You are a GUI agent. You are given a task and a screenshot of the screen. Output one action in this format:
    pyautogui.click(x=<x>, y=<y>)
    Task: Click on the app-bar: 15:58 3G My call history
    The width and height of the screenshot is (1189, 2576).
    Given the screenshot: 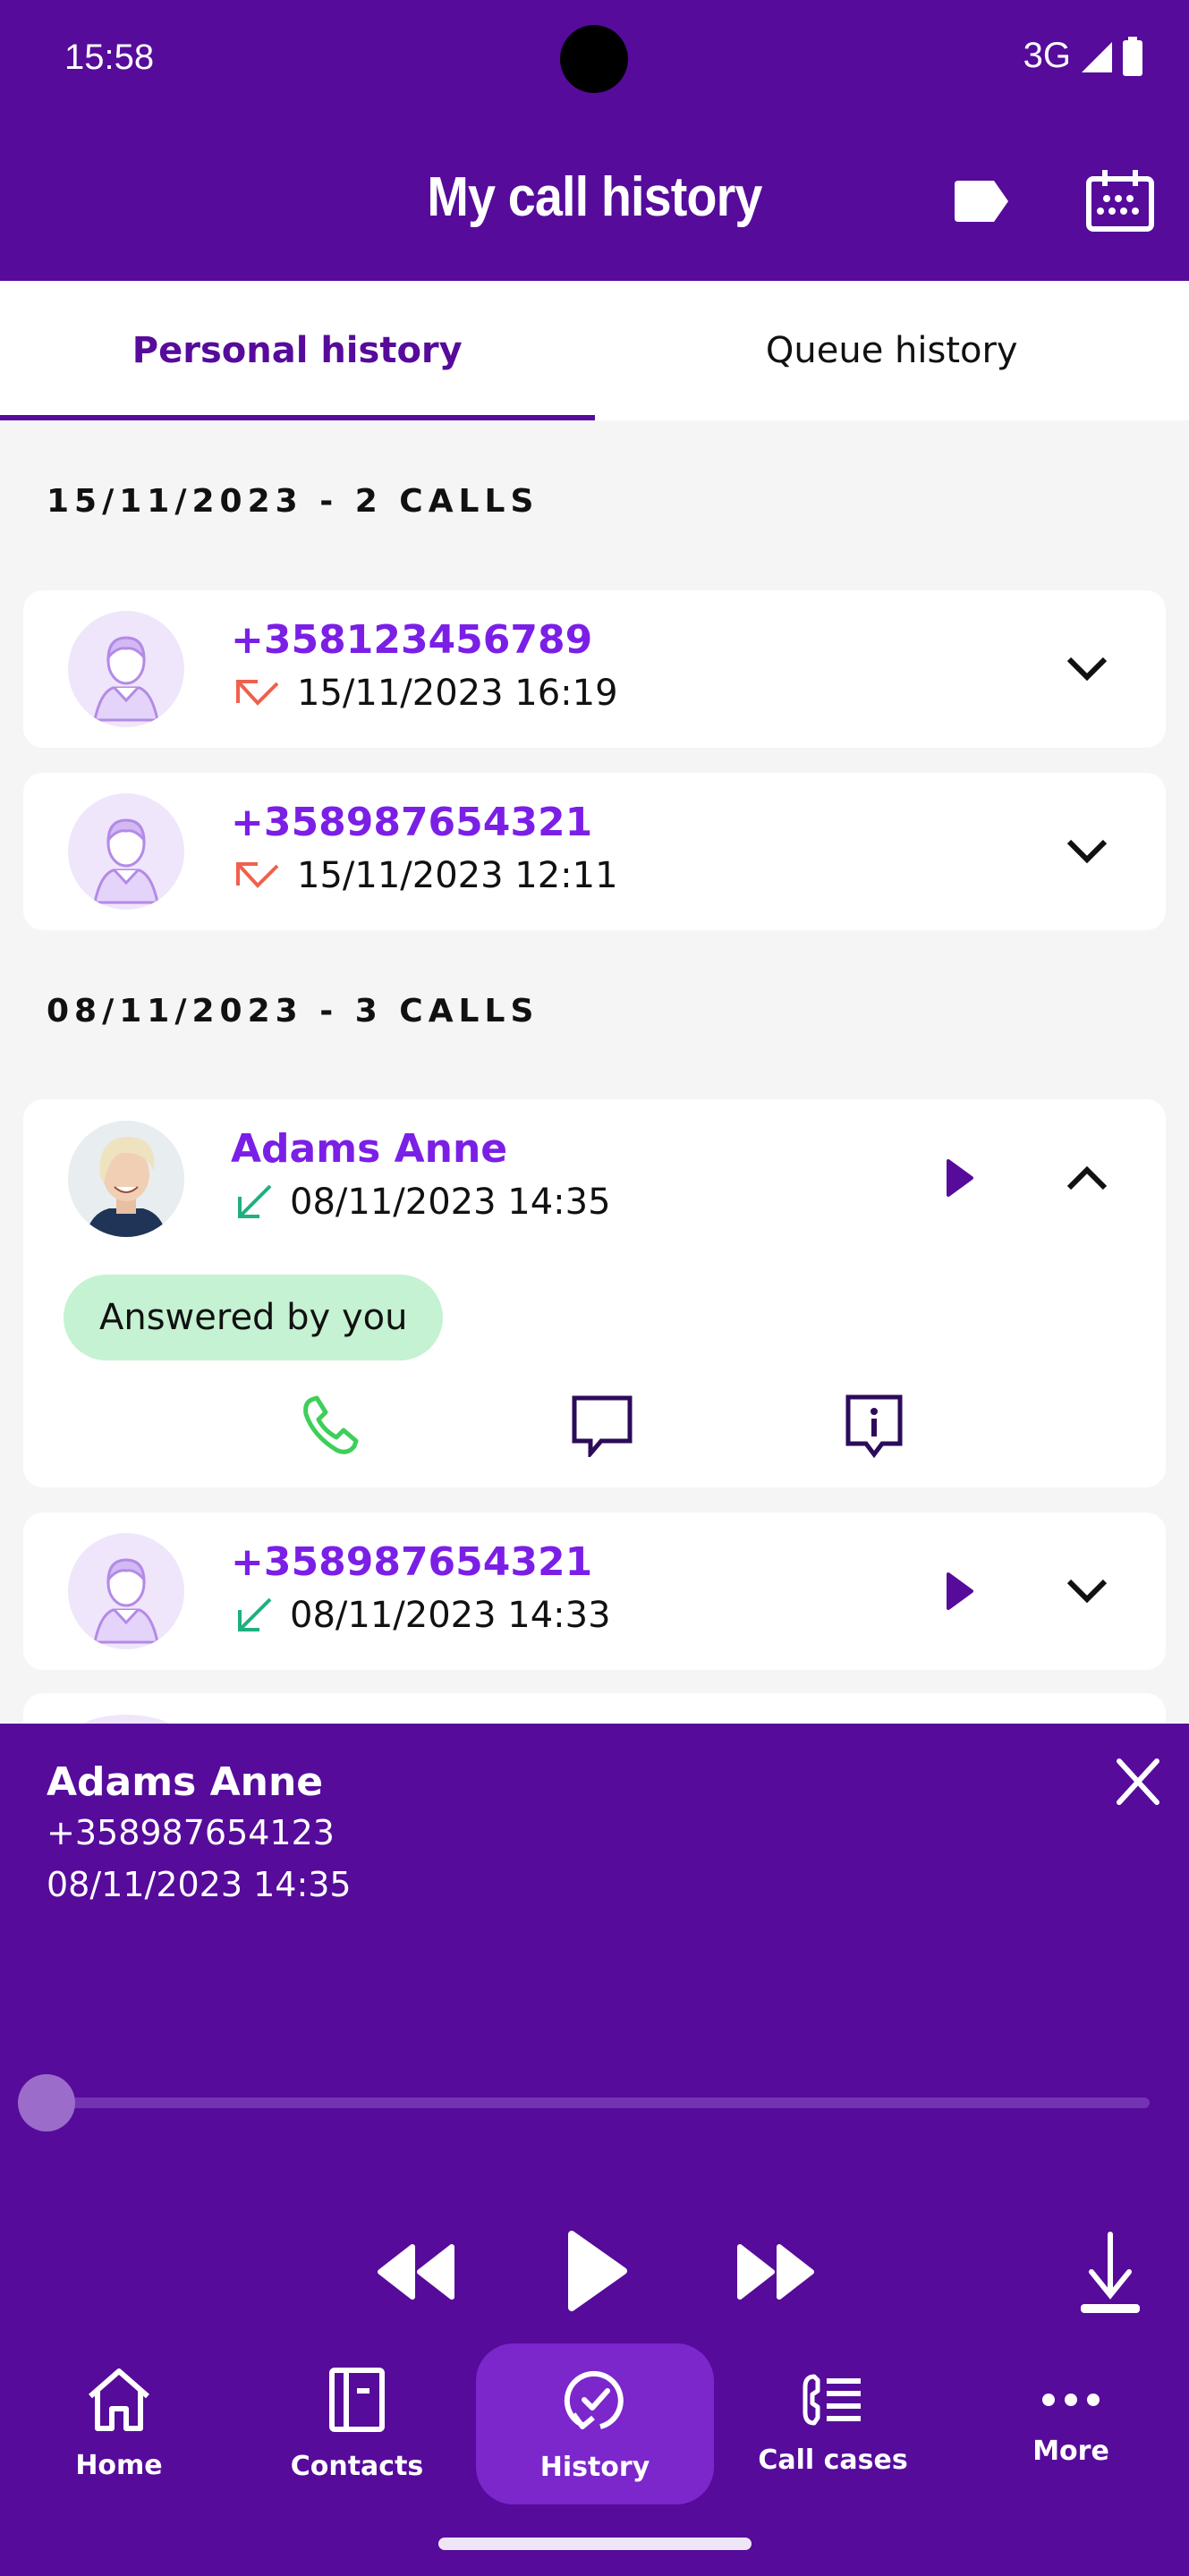 What is the action you would take?
    pyautogui.click(x=594, y=140)
    